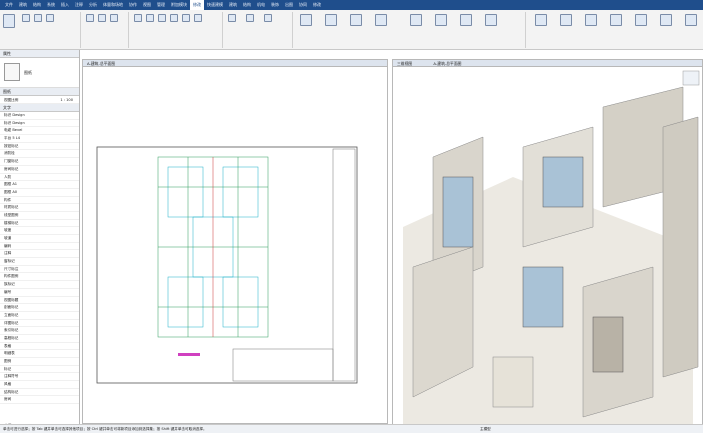 The image size is (703, 434). I want to click on browser-item: 标记, so click(39, 370).